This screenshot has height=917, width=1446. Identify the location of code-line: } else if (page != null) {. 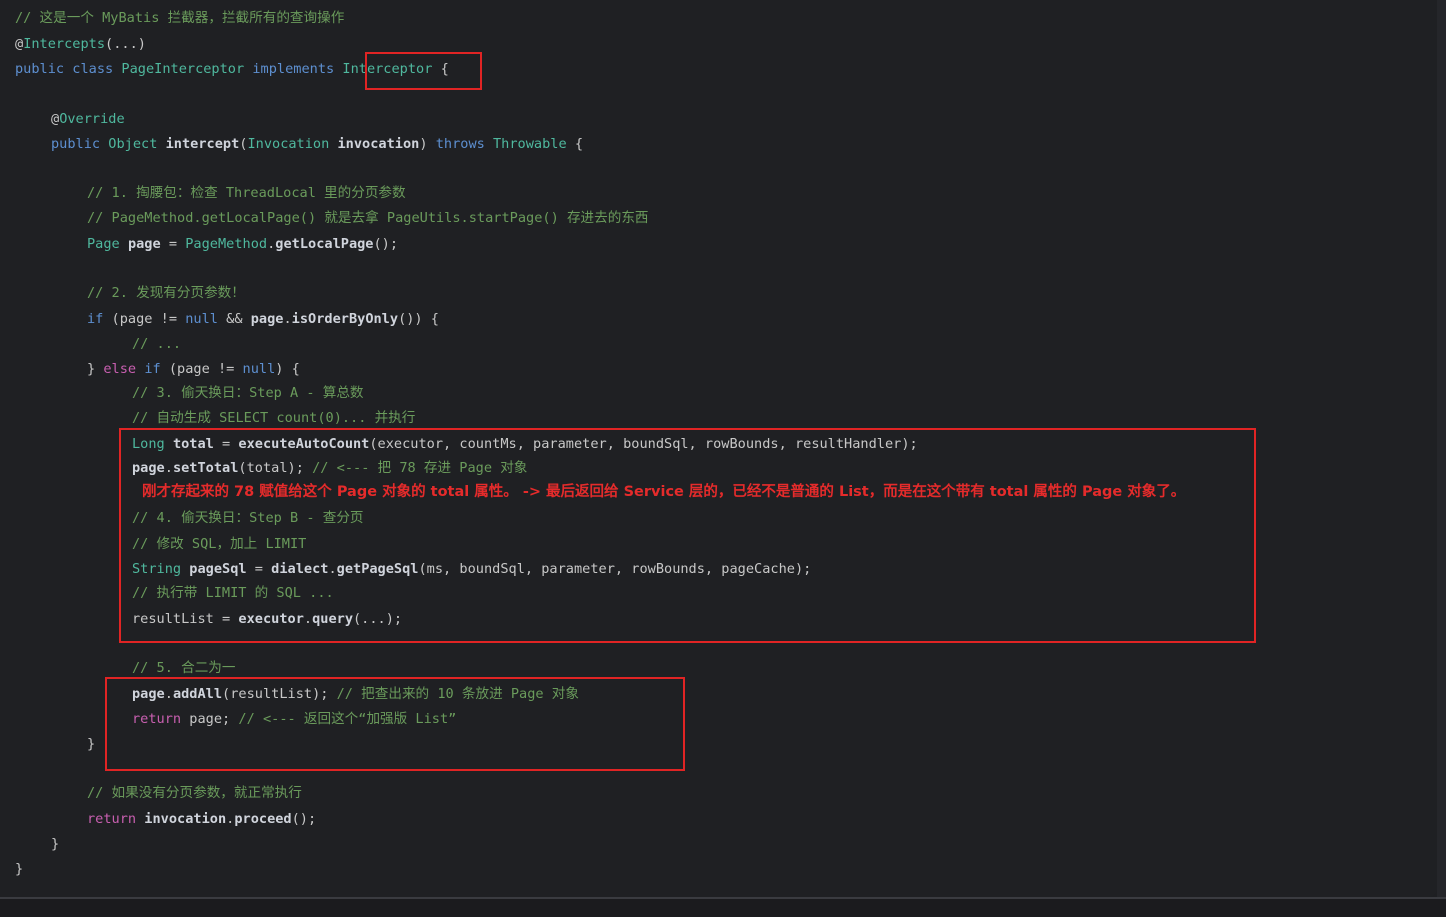
(193, 369).